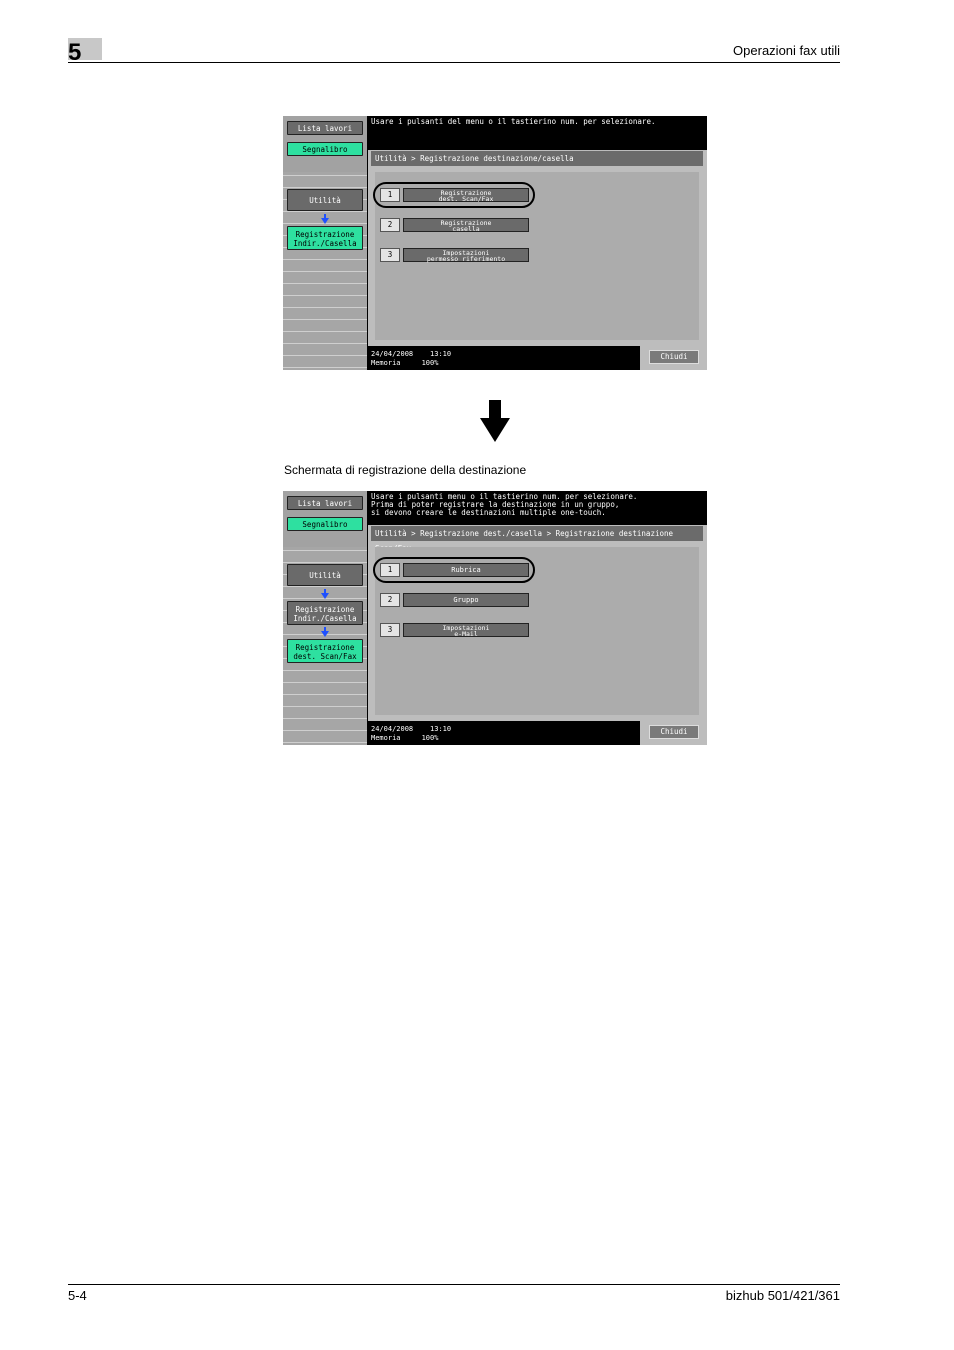  Describe the element at coordinates (454, 62) in the screenshot. I see `header-divider` at that location.